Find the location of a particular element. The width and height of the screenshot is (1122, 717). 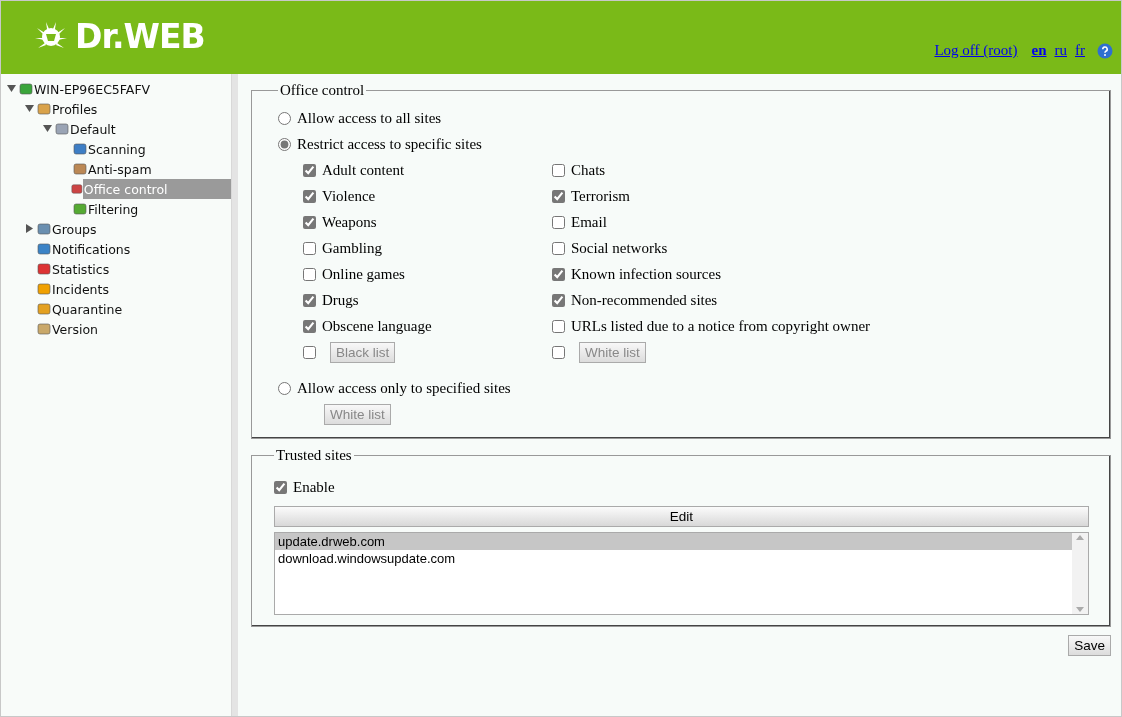

checkbox-option: URLs listed due to a notice from copyright owner is located at coordinates (820, 326).